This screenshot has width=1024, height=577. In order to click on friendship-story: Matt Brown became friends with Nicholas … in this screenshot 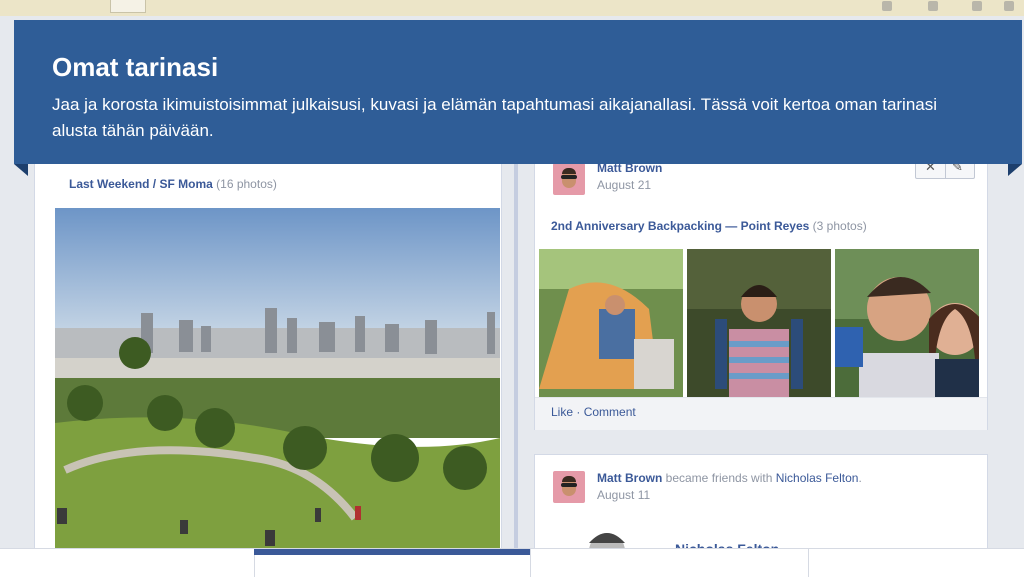, I will do `click(729, 478)`.